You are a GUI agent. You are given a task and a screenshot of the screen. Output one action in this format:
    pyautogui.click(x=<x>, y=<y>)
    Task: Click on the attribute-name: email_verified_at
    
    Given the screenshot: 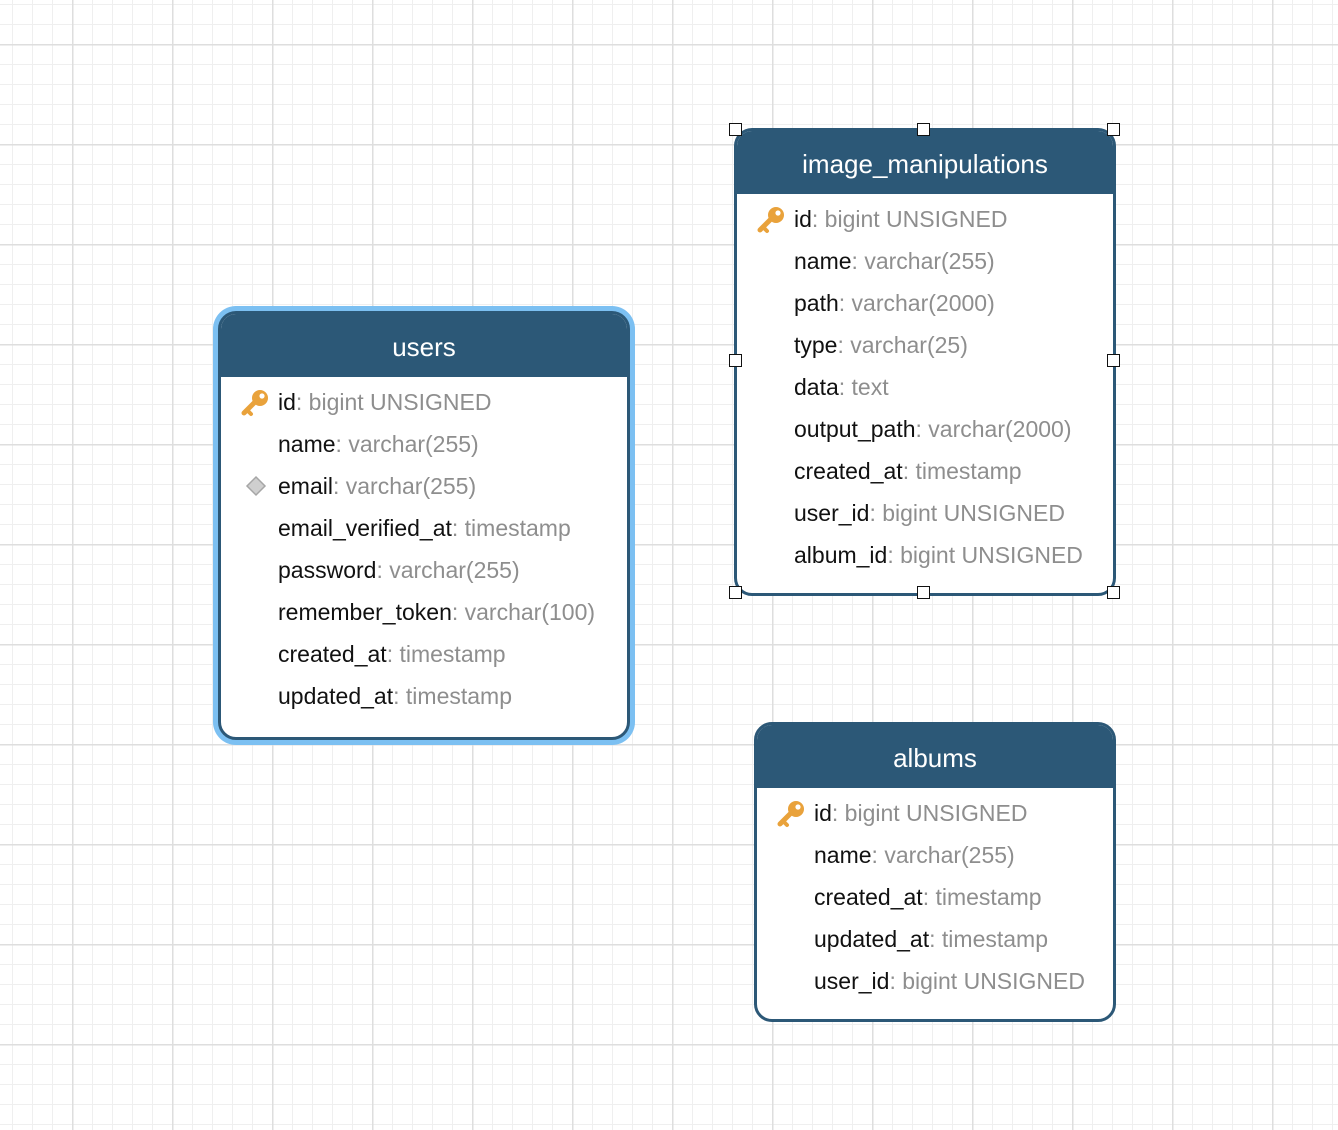 What is the action you would take?
    pyautogui.click(x=365, y=528)
    